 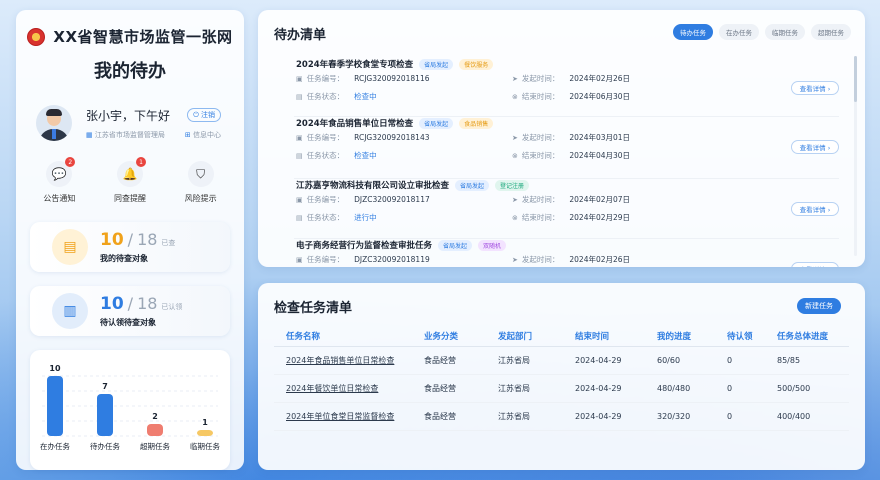 I want to click on new-task-button: 新建任务, so click(x=819, y=306).